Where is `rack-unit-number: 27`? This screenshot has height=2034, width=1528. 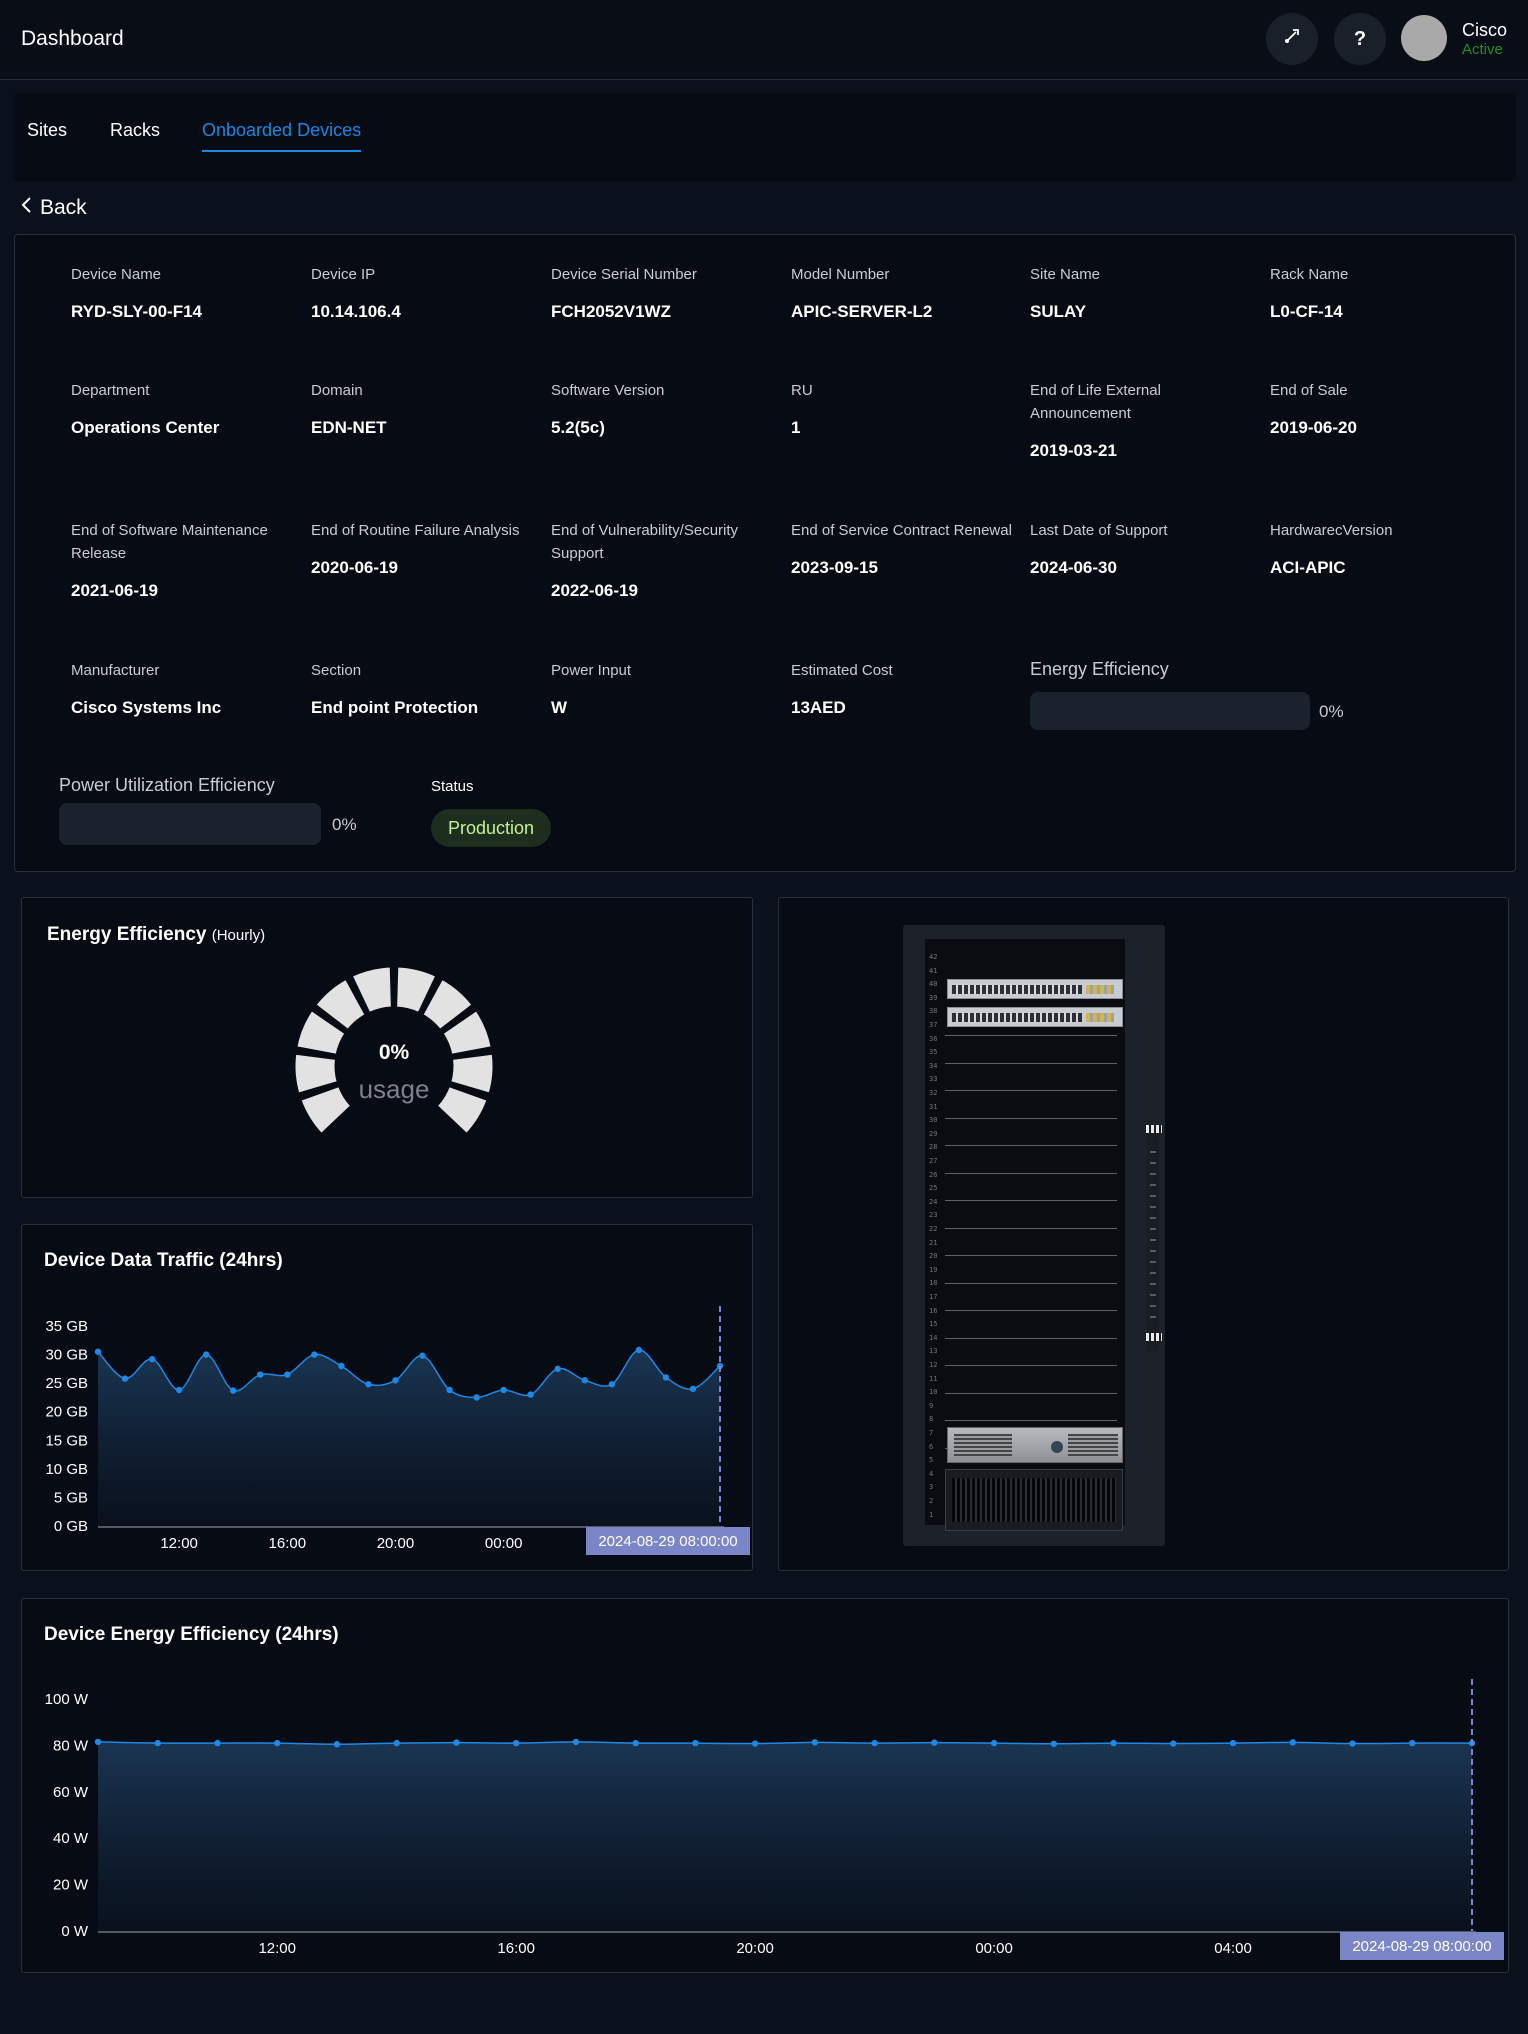
rack-unit-number: 27 is located at coordinates (933, 1161).